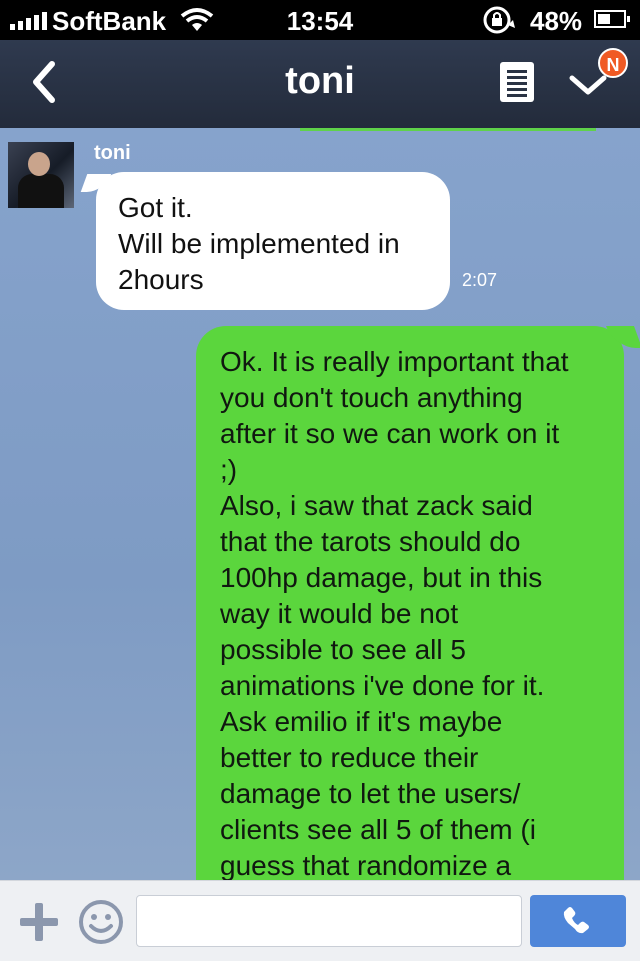 Image resolution: width=640 pixels, height=961 pixels. Describe the element at coordinates (320, 81) in the screenshot. I see `chat-title: toni` at that location.